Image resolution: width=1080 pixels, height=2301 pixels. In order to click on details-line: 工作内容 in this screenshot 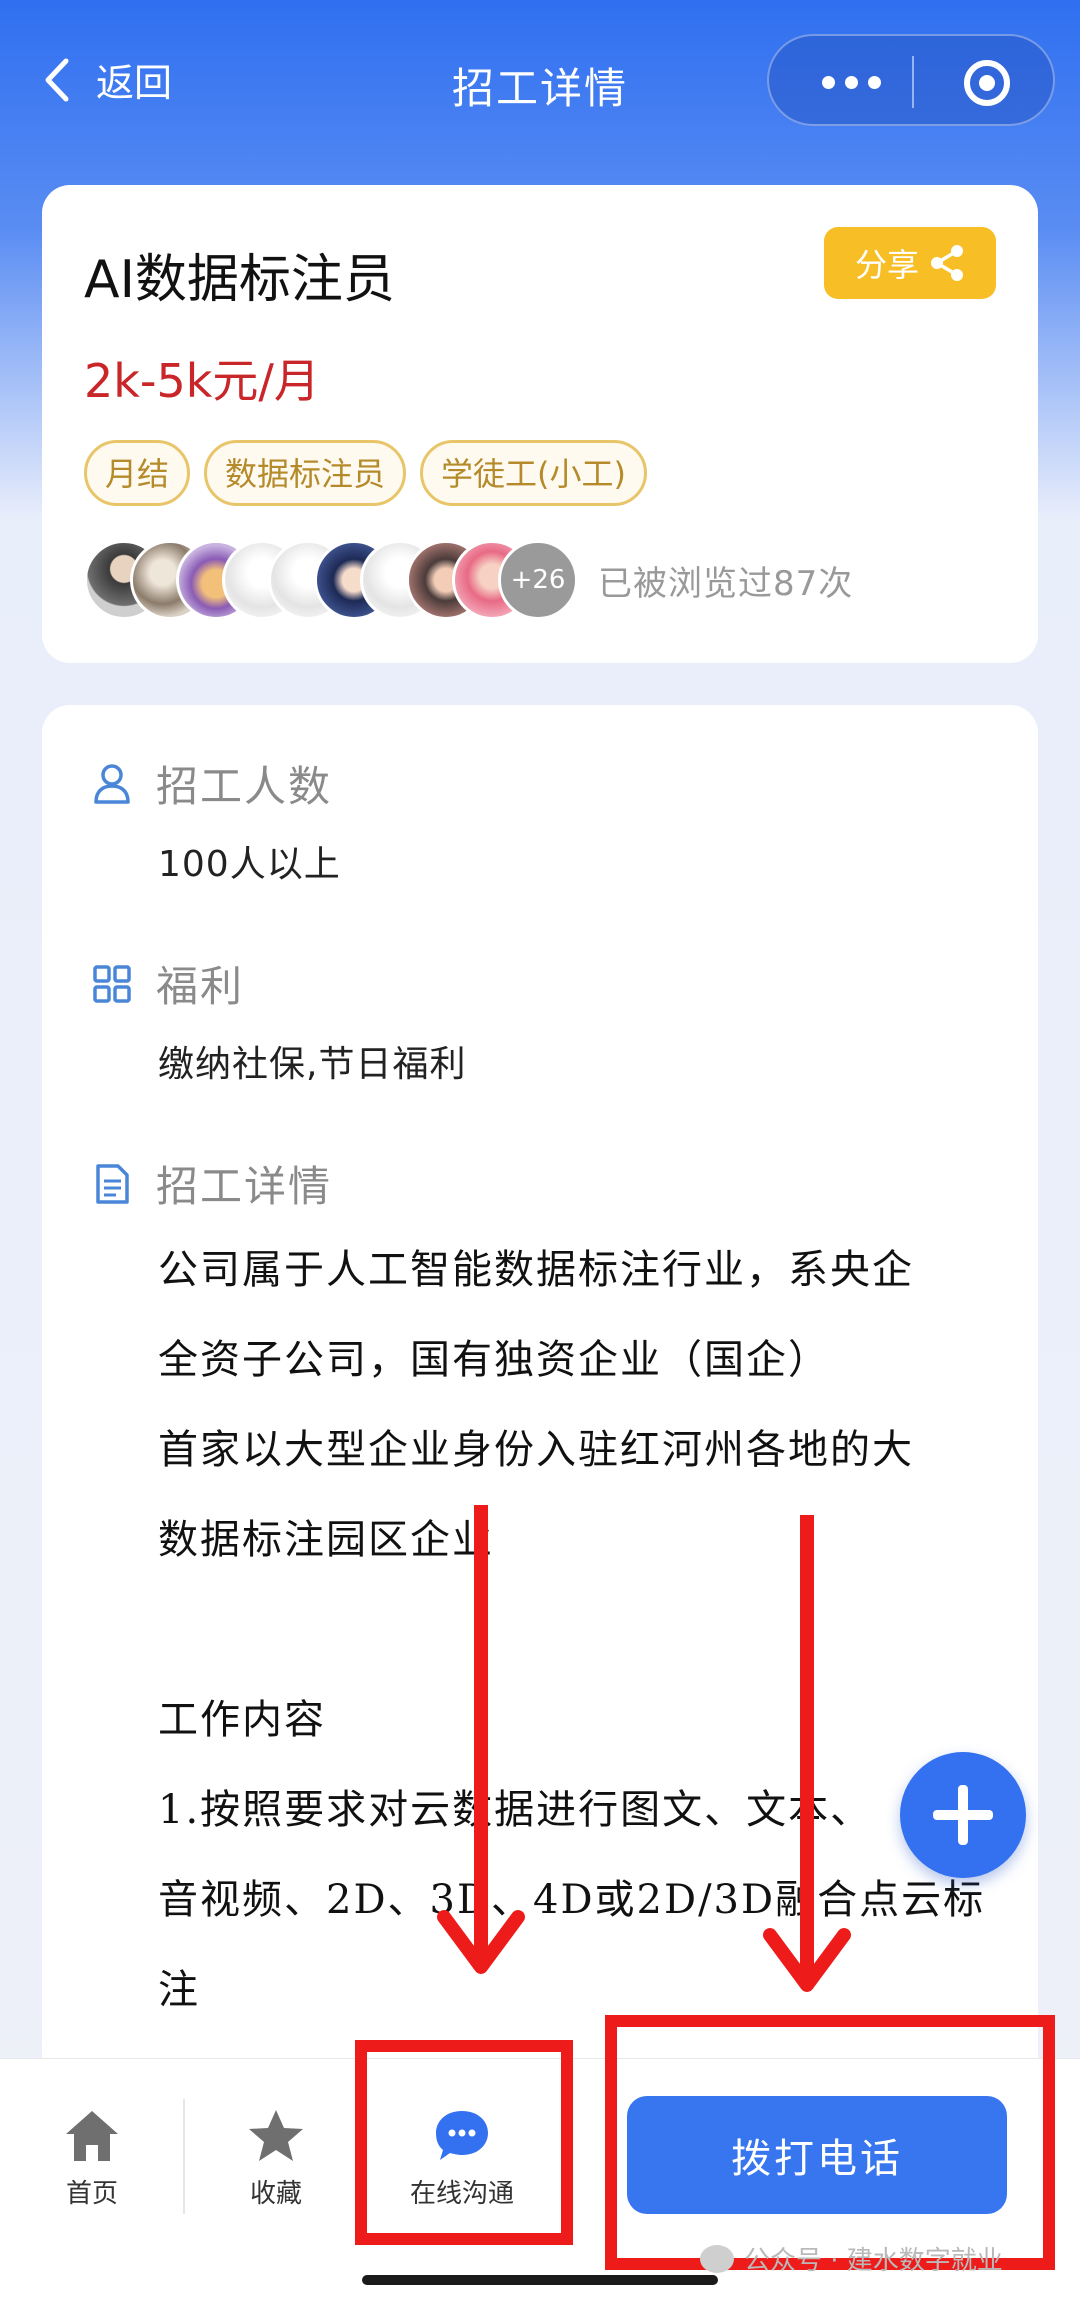, I will do `click(242, 1720)`.